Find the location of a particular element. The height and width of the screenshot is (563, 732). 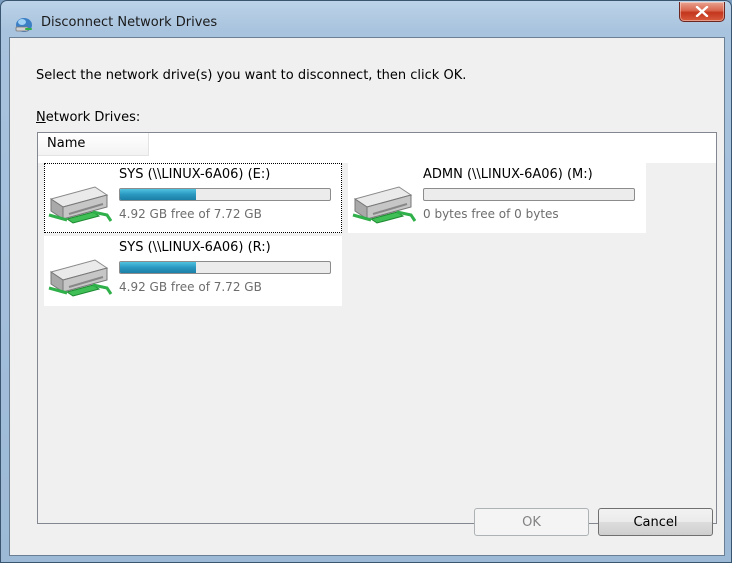

drive-name: SYS (\\LINUX-6A06) (E:) is located at coordinates (195, 174).